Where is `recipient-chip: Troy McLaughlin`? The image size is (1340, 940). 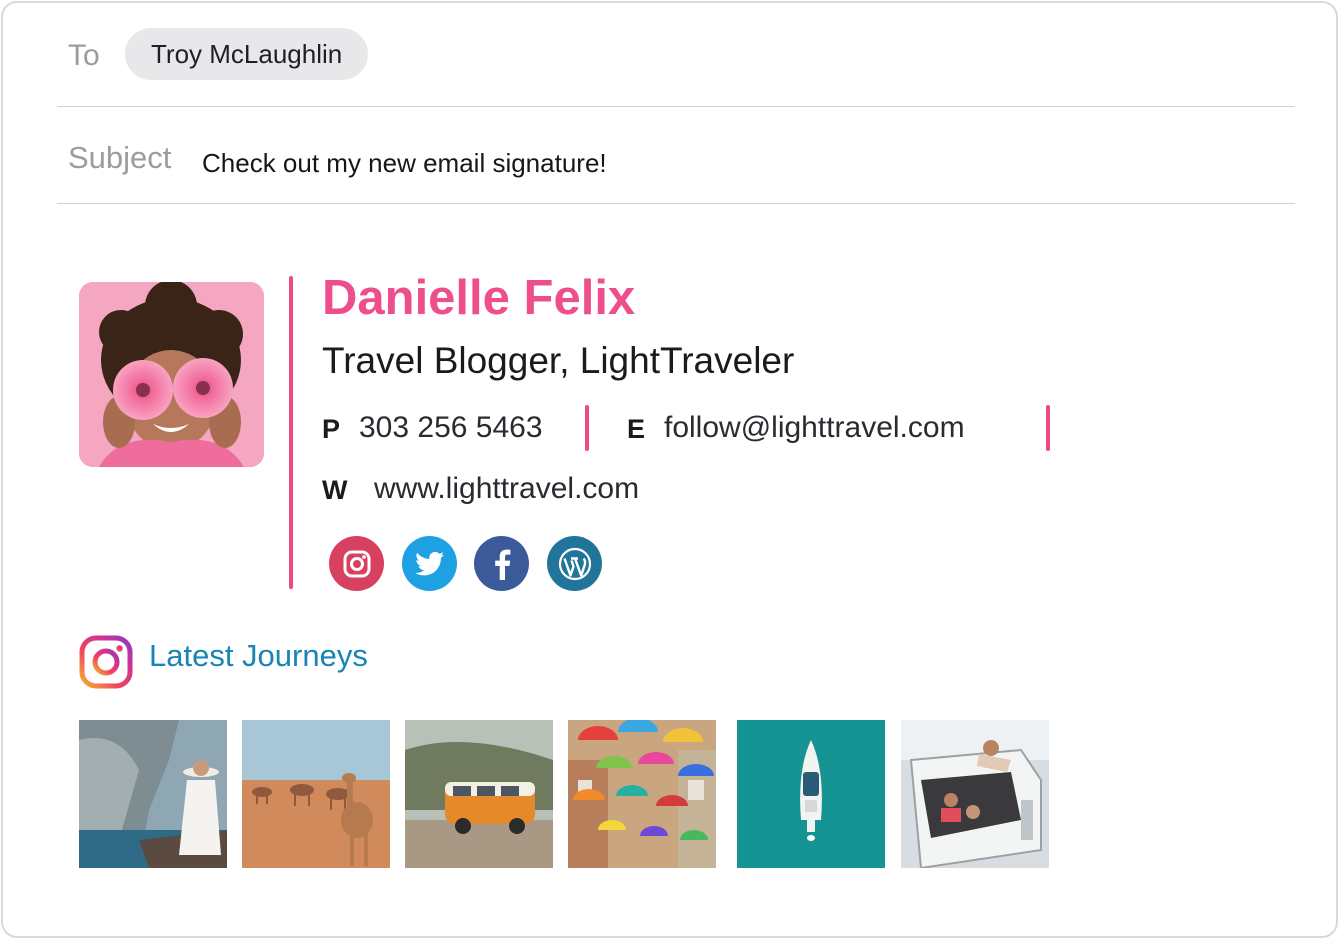 recipient-chip: Troy McLaughlin is located at coordinates (247, 54).